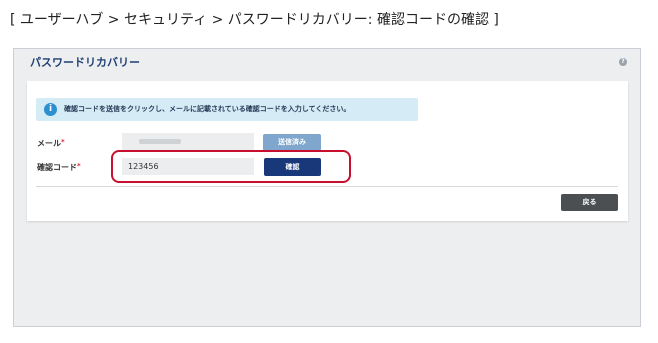 This screenshot has height=343, width=658. Describe the element at coordinates (589, 202) in the screenshot. I see `back-button: 戻る` at that location.